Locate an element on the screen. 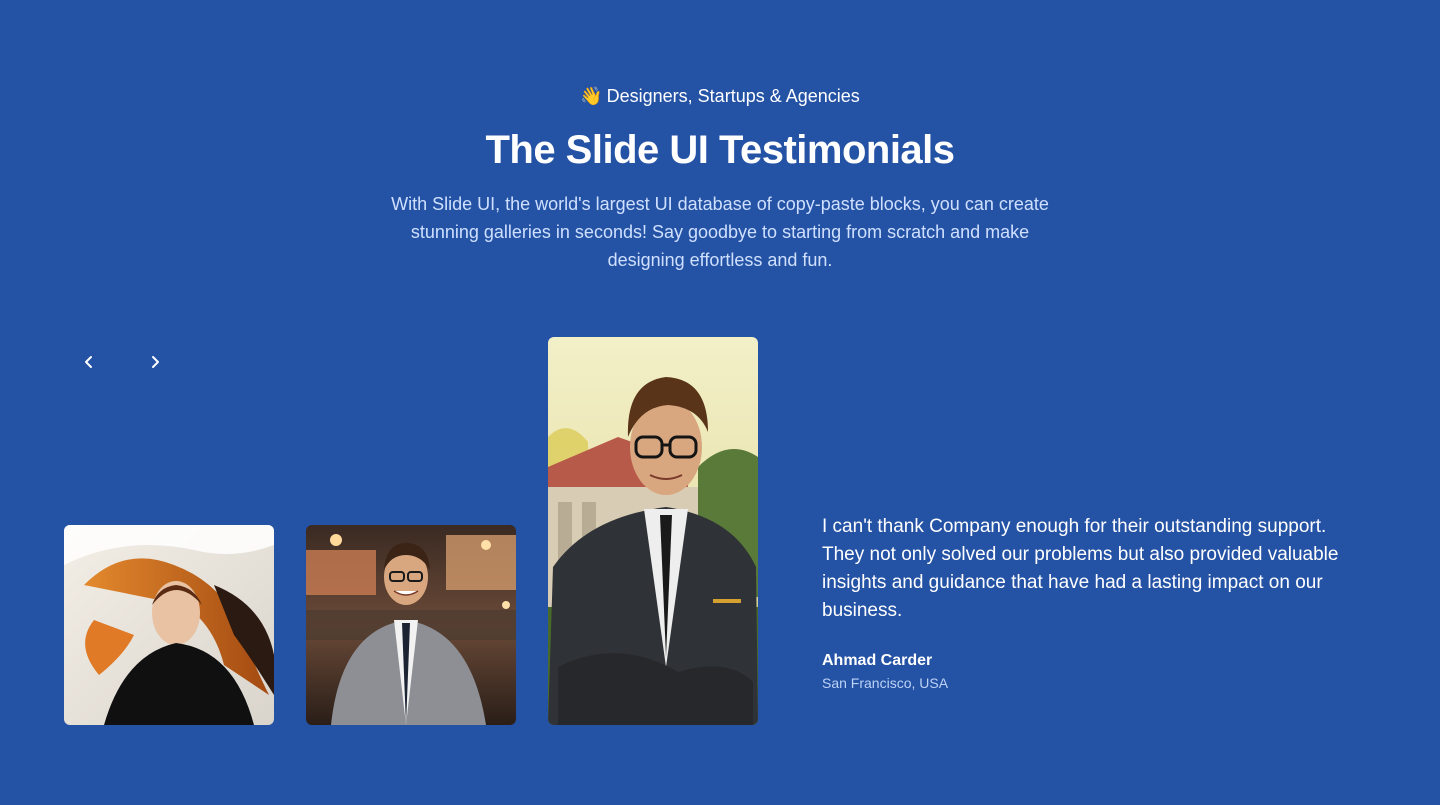 Image resolution: width=1440 pixels, height=805 pixels. man-smiling-portrait-image is located at coordinates (411, 625).